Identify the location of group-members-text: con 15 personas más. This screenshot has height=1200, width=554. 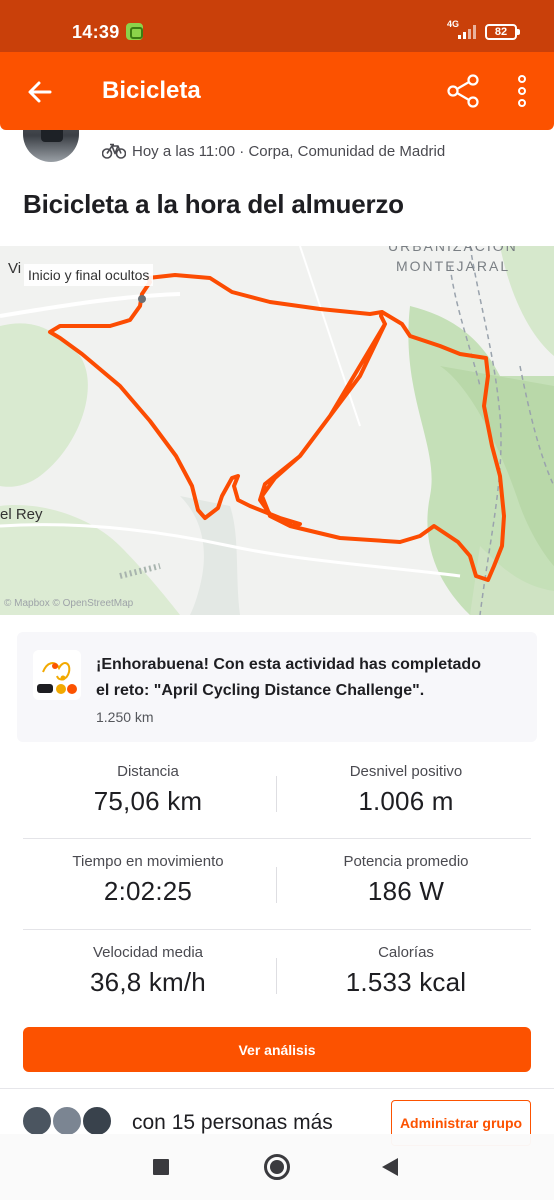
(232, 1123).